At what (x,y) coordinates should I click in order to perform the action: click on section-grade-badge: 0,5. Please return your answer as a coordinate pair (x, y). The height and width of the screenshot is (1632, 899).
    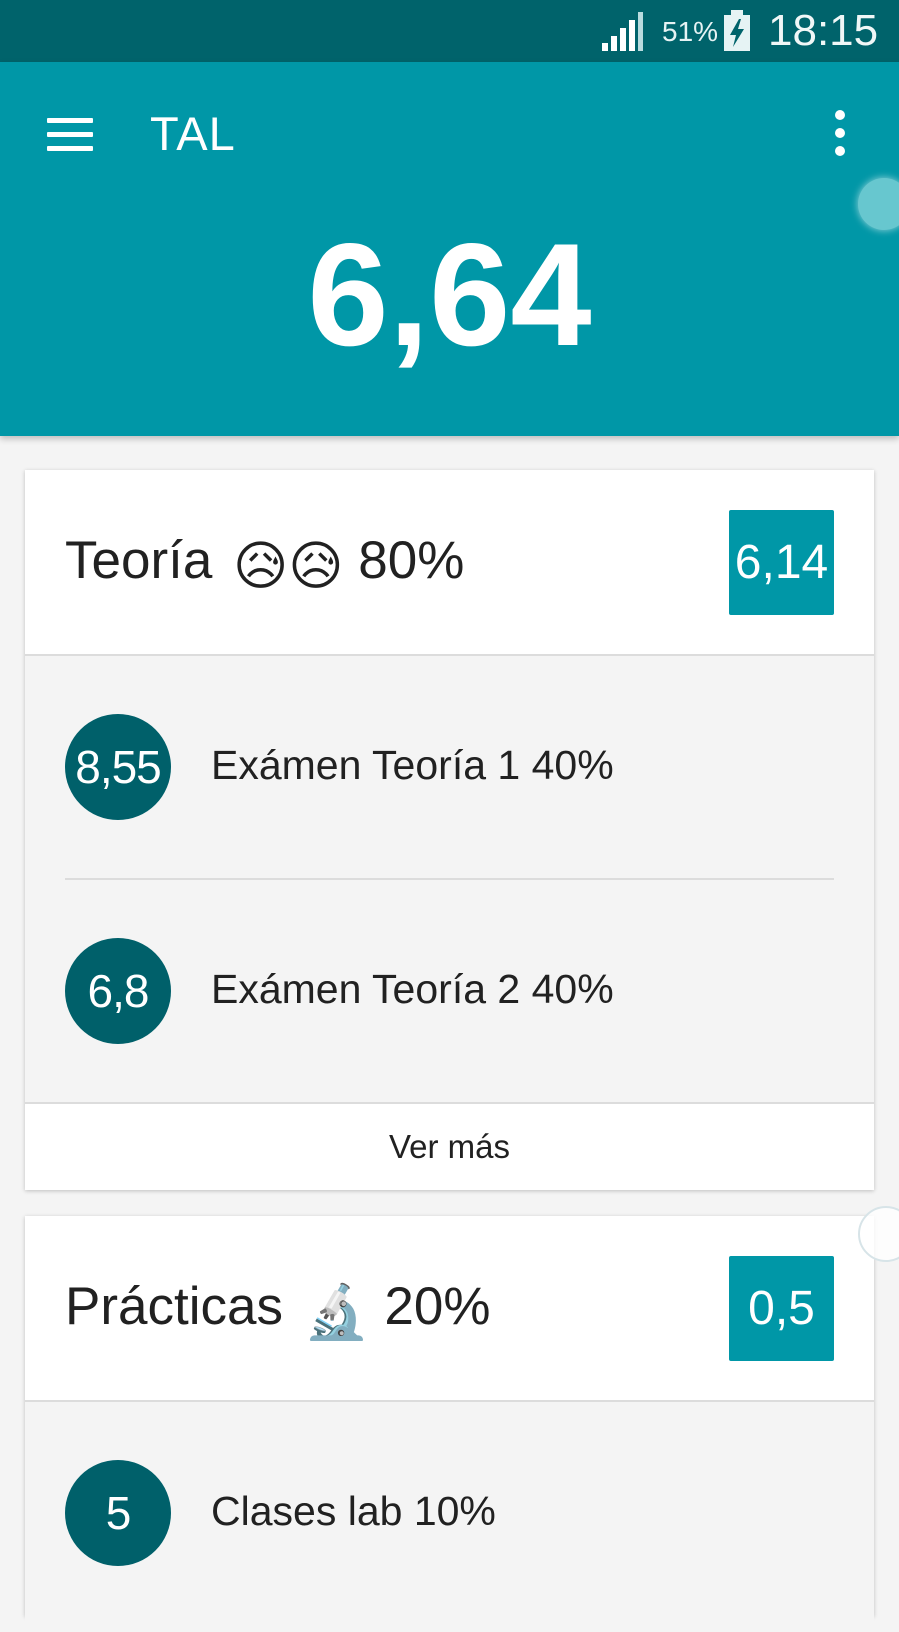
    Looking at the image, I should click on (781, 1308).